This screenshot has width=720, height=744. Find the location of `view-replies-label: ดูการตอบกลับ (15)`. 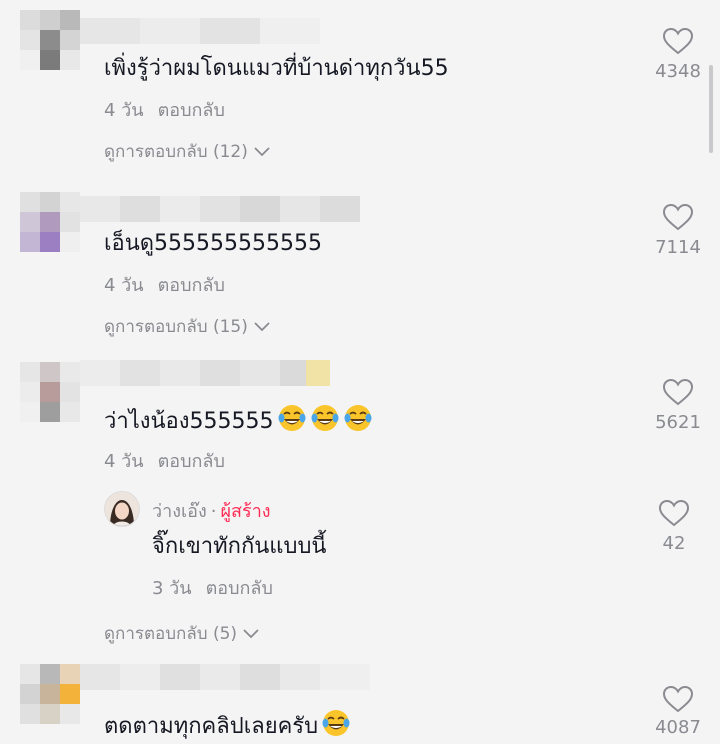

view-replies-label: ดูการตอบกลับ (15) is located at coordinates (176, 327).